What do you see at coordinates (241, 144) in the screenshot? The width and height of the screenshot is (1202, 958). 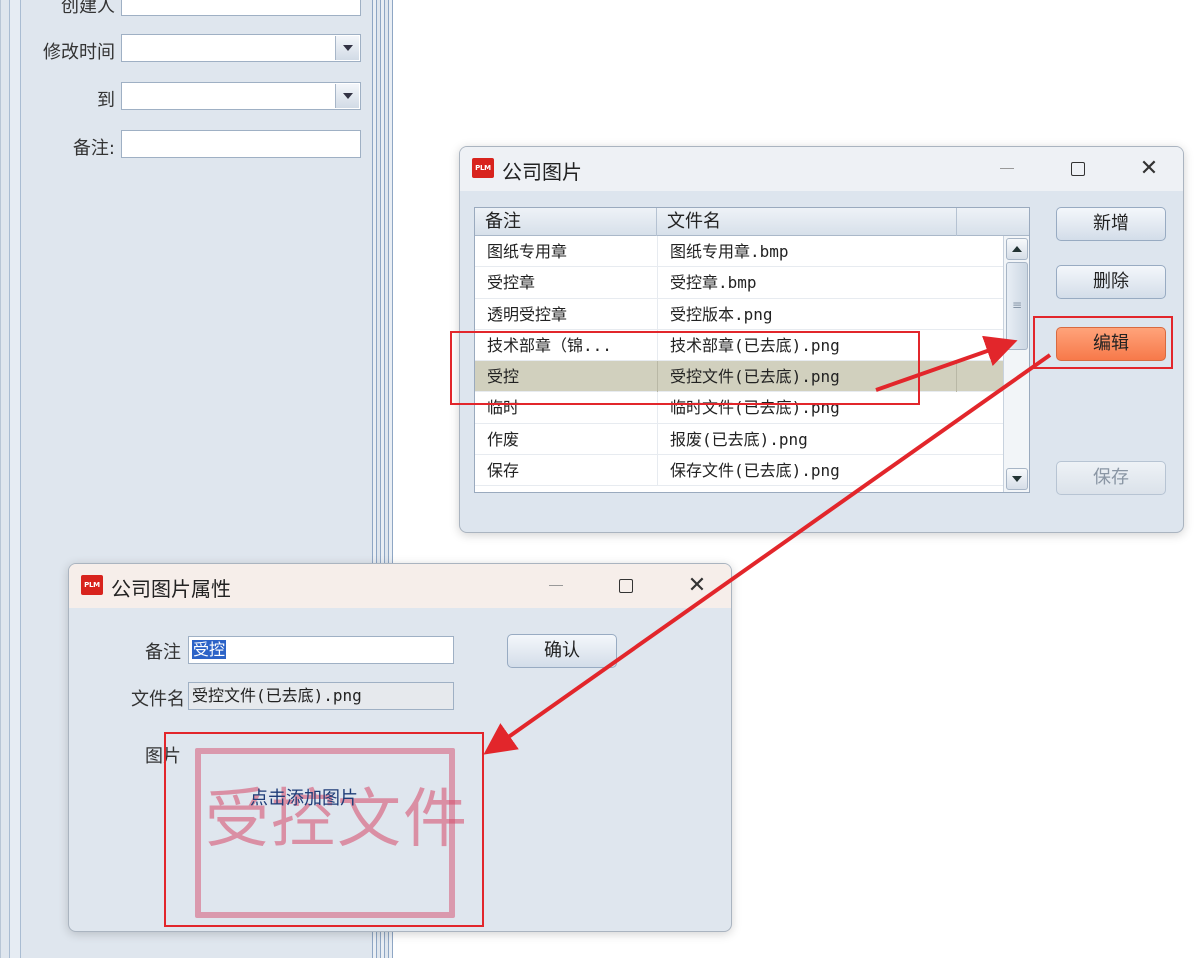 I see `remark-input` at bounding box center [241, 144].